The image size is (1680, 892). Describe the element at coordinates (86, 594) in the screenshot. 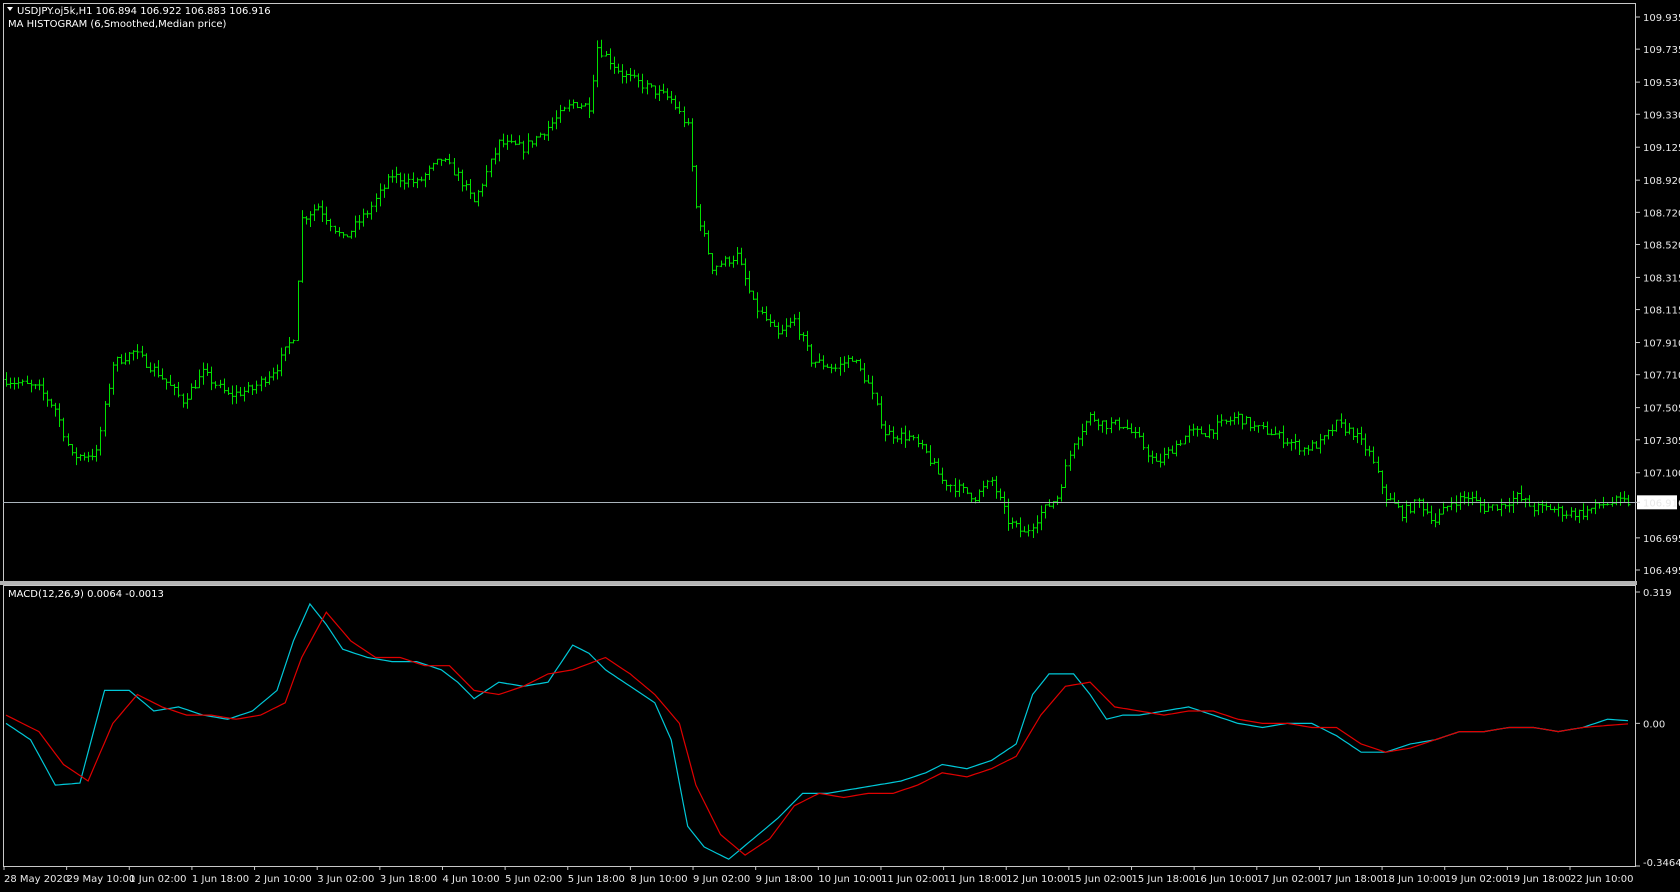

I see `macd-title: MACD(12,26,9) 0.0064 -0.0013` at that location.